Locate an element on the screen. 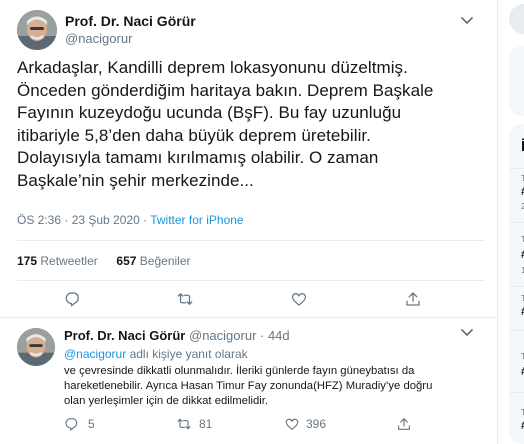  author-name: Prof. Dr. Naci Görür is located at coordinates (130, 21).